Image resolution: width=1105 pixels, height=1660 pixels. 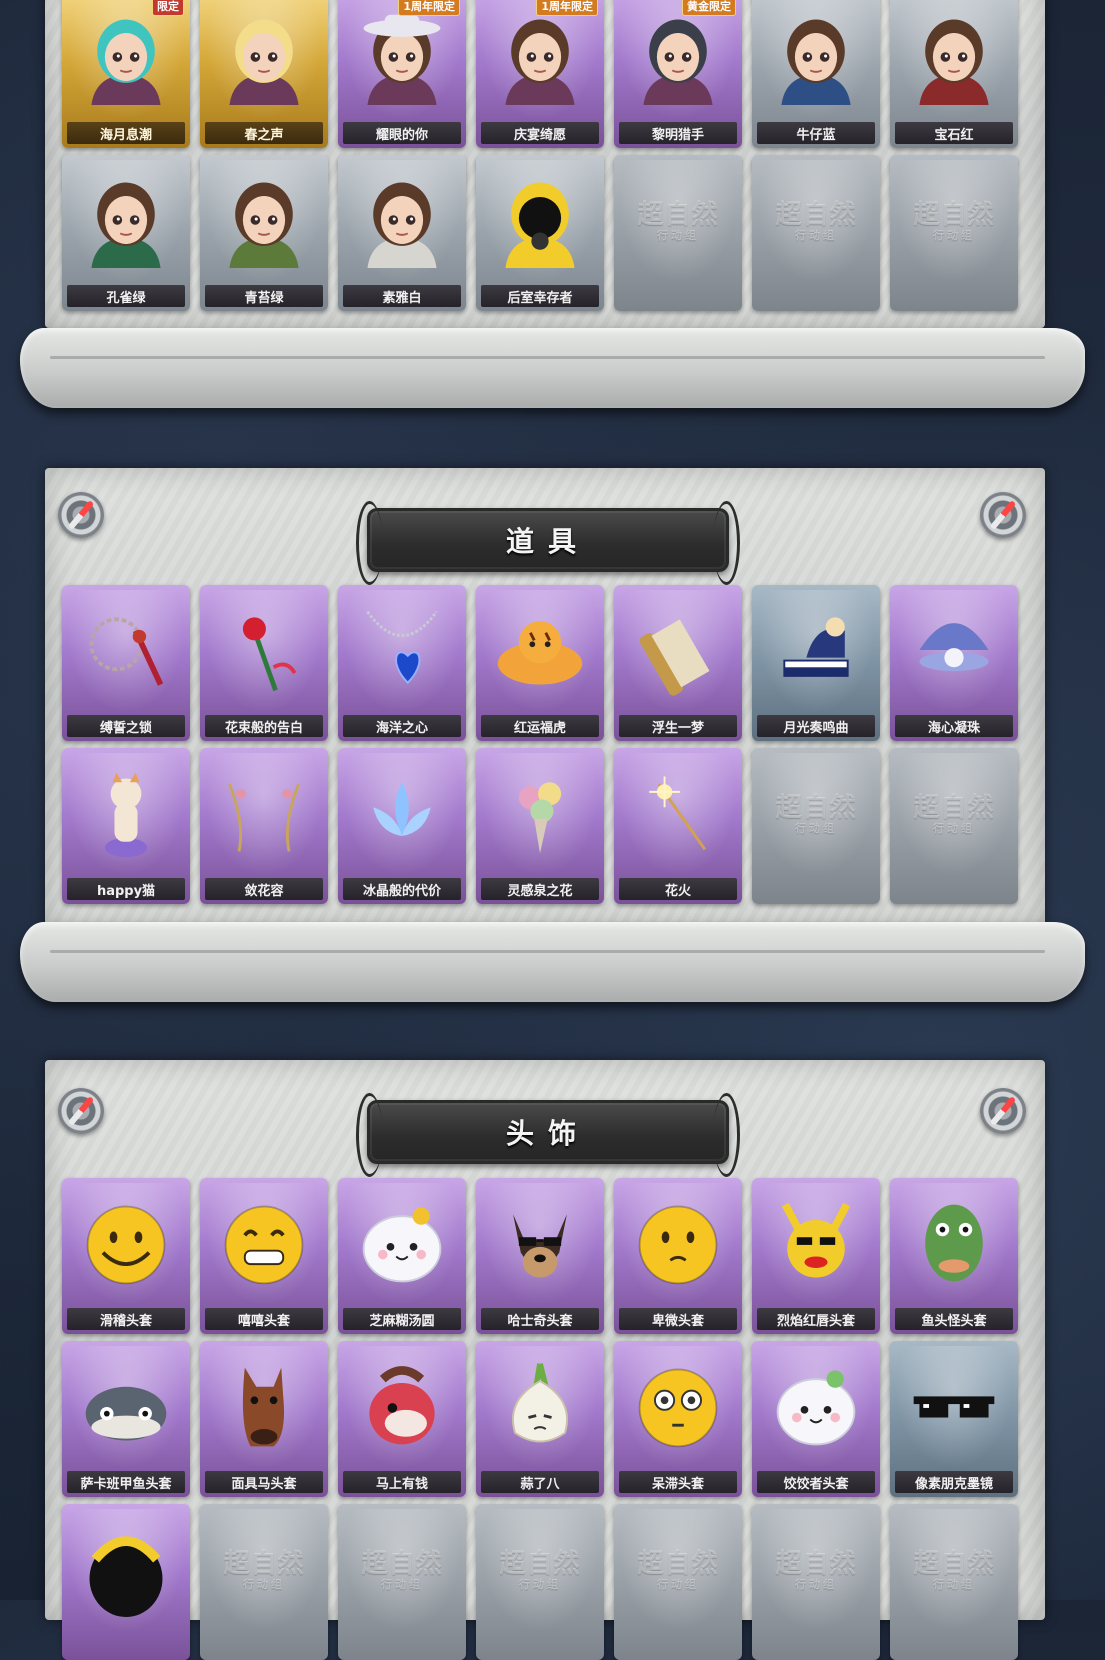 I want to click on props-item-card: 敛花容, so click(x=264, y=826).